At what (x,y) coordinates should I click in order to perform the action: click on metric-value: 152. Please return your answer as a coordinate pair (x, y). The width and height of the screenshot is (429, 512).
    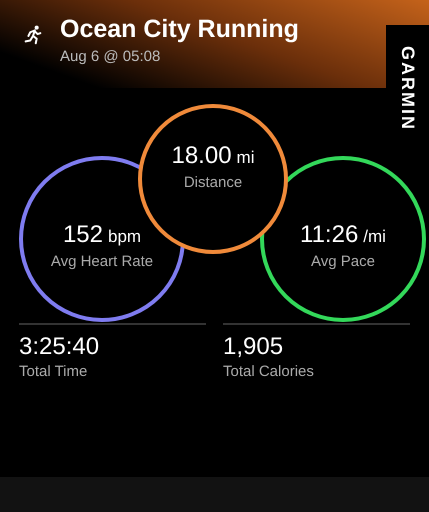
    Looking at the image, I should click on (82, 234).